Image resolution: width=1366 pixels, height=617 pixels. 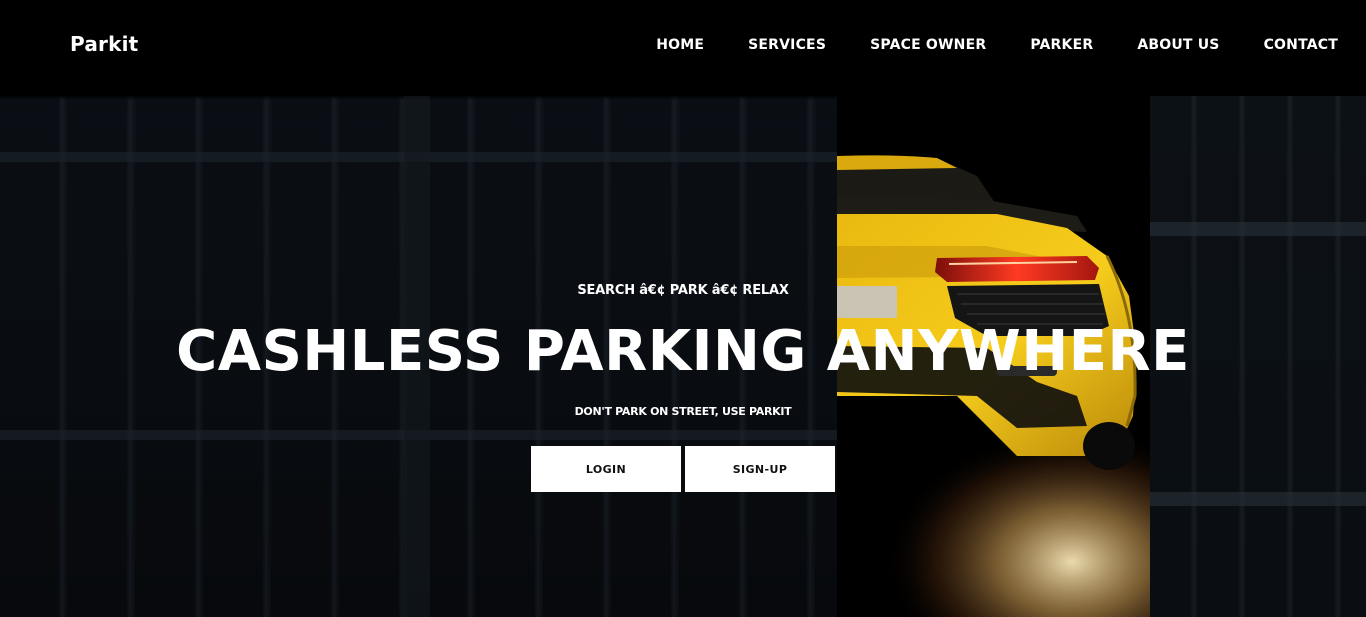 I want to click on nav-link-parker: PARKER, so click(x=1061, y=45).